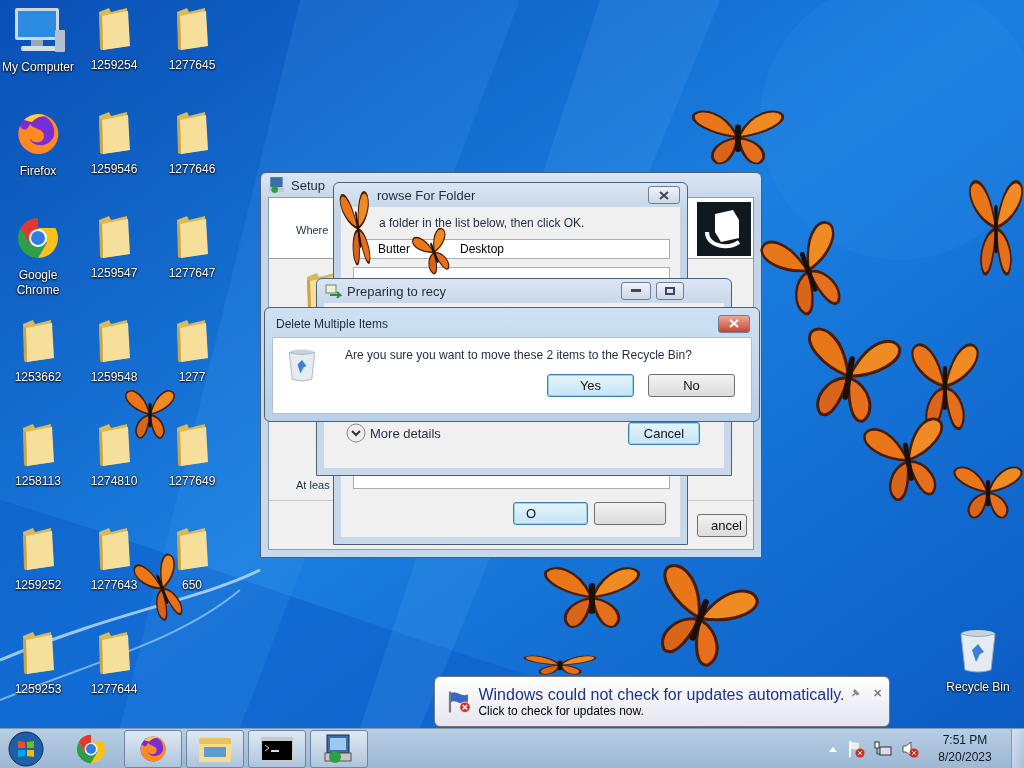  What do you see at coordinates (590, 385) in the screenshot?
I see `dialog-button: Yes` at bounding box center [590, 385].